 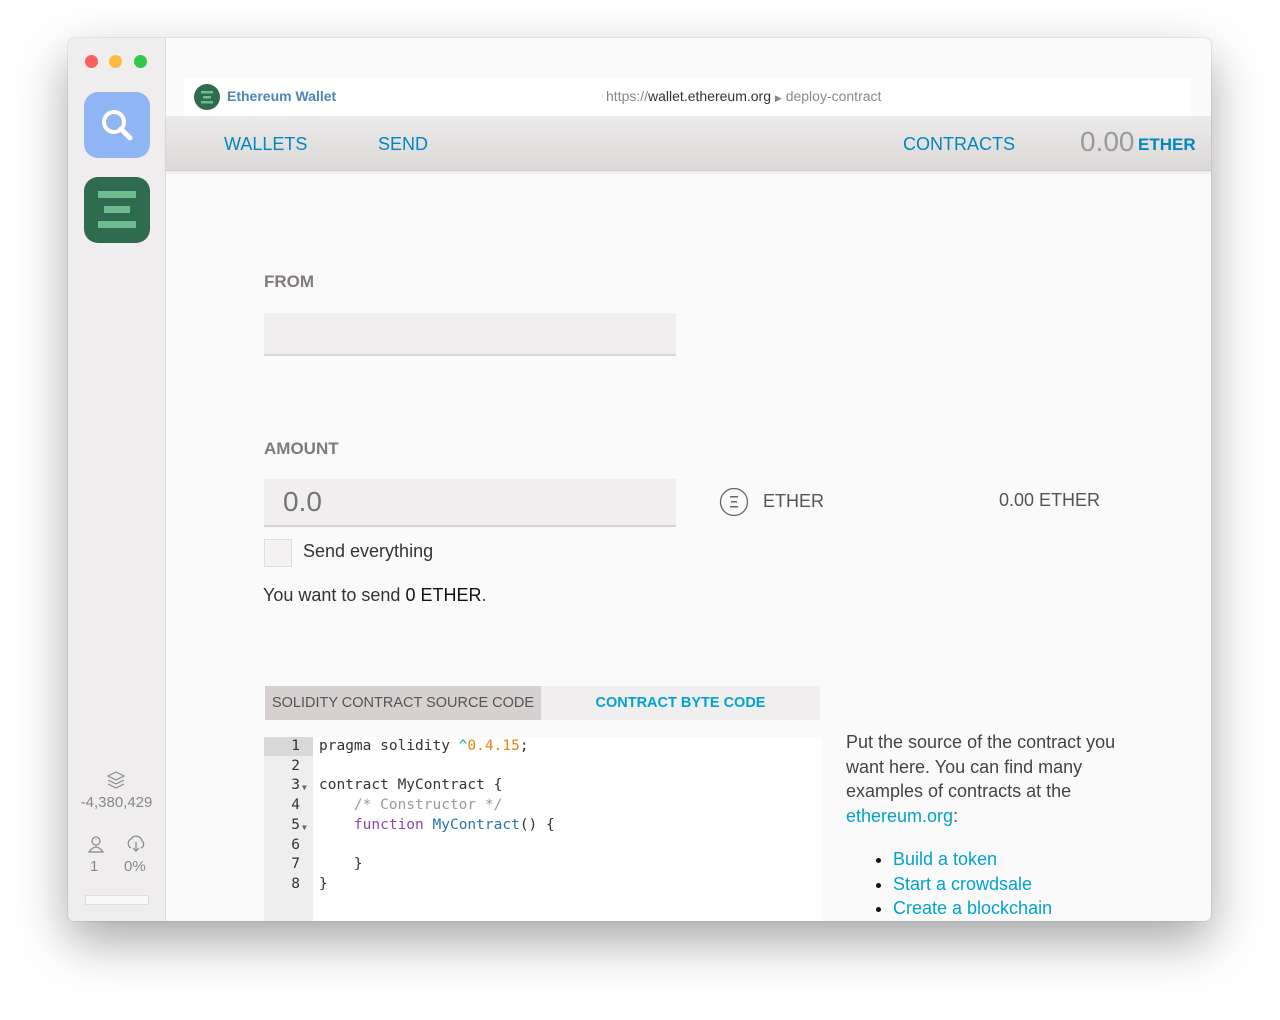 What do you see at coordinates (91, 61) in the screenshot?
I see `close-window-button` at bounding box center [91, 61].